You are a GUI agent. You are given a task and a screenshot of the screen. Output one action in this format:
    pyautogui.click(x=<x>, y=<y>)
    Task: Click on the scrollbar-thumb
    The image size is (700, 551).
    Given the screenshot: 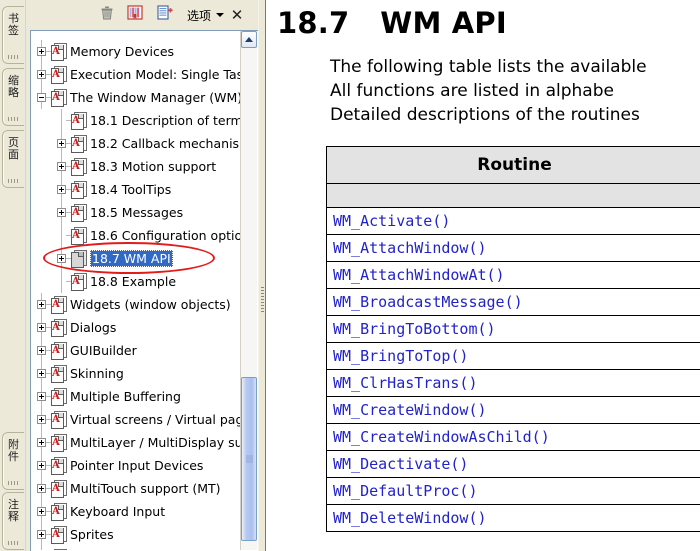 What is the action you would take?
    pyautogui.click(x=249, y=459)
    